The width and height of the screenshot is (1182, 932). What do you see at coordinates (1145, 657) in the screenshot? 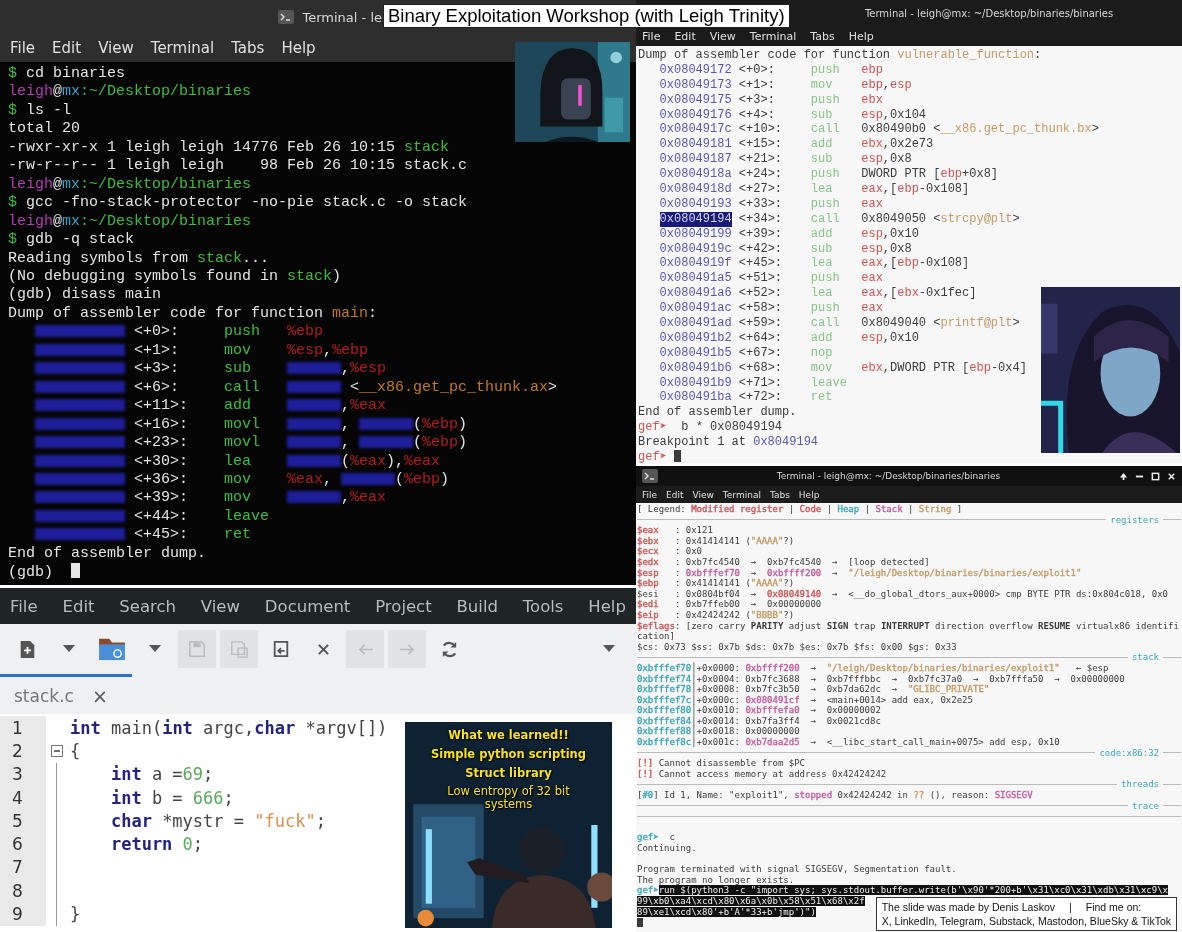
I see `section-label: stack` at bounding box center [1145, 657].